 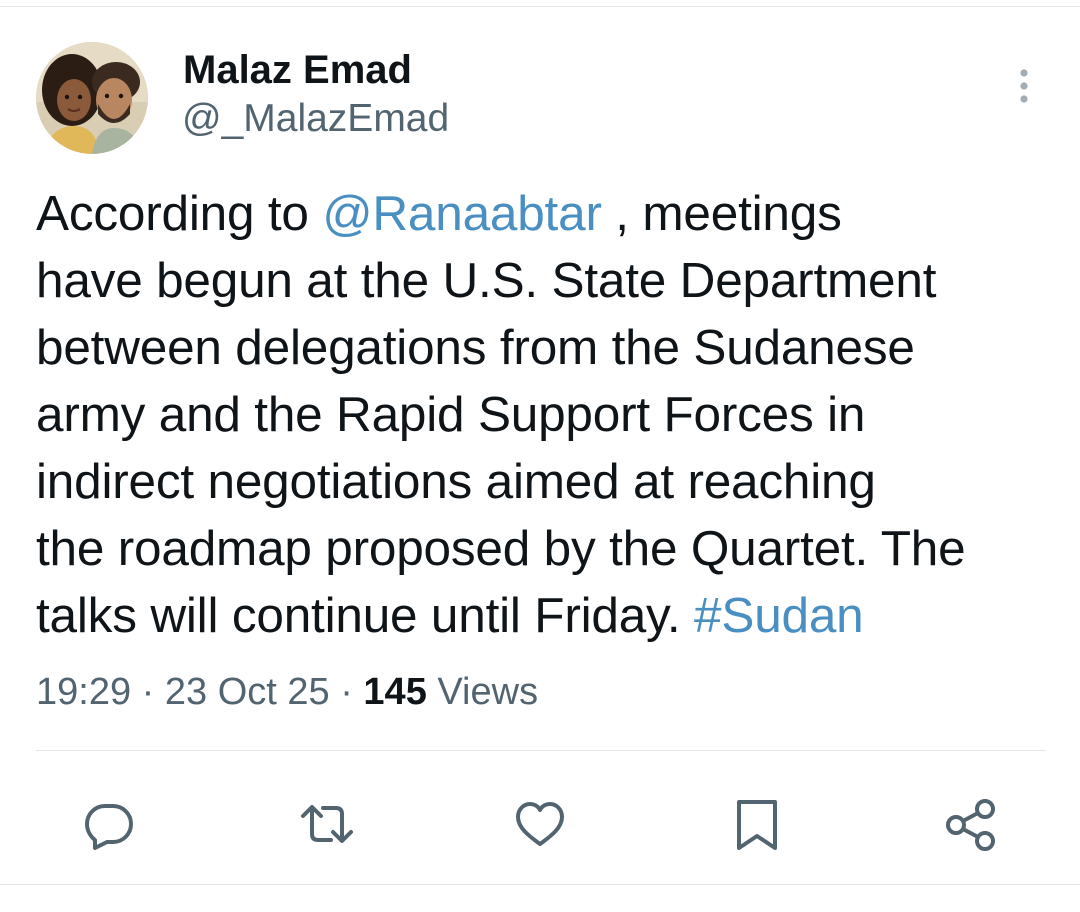 I want to click on tweet-text-segment: indirect negotiations aimed at reaching, so click(x=456, y=481).